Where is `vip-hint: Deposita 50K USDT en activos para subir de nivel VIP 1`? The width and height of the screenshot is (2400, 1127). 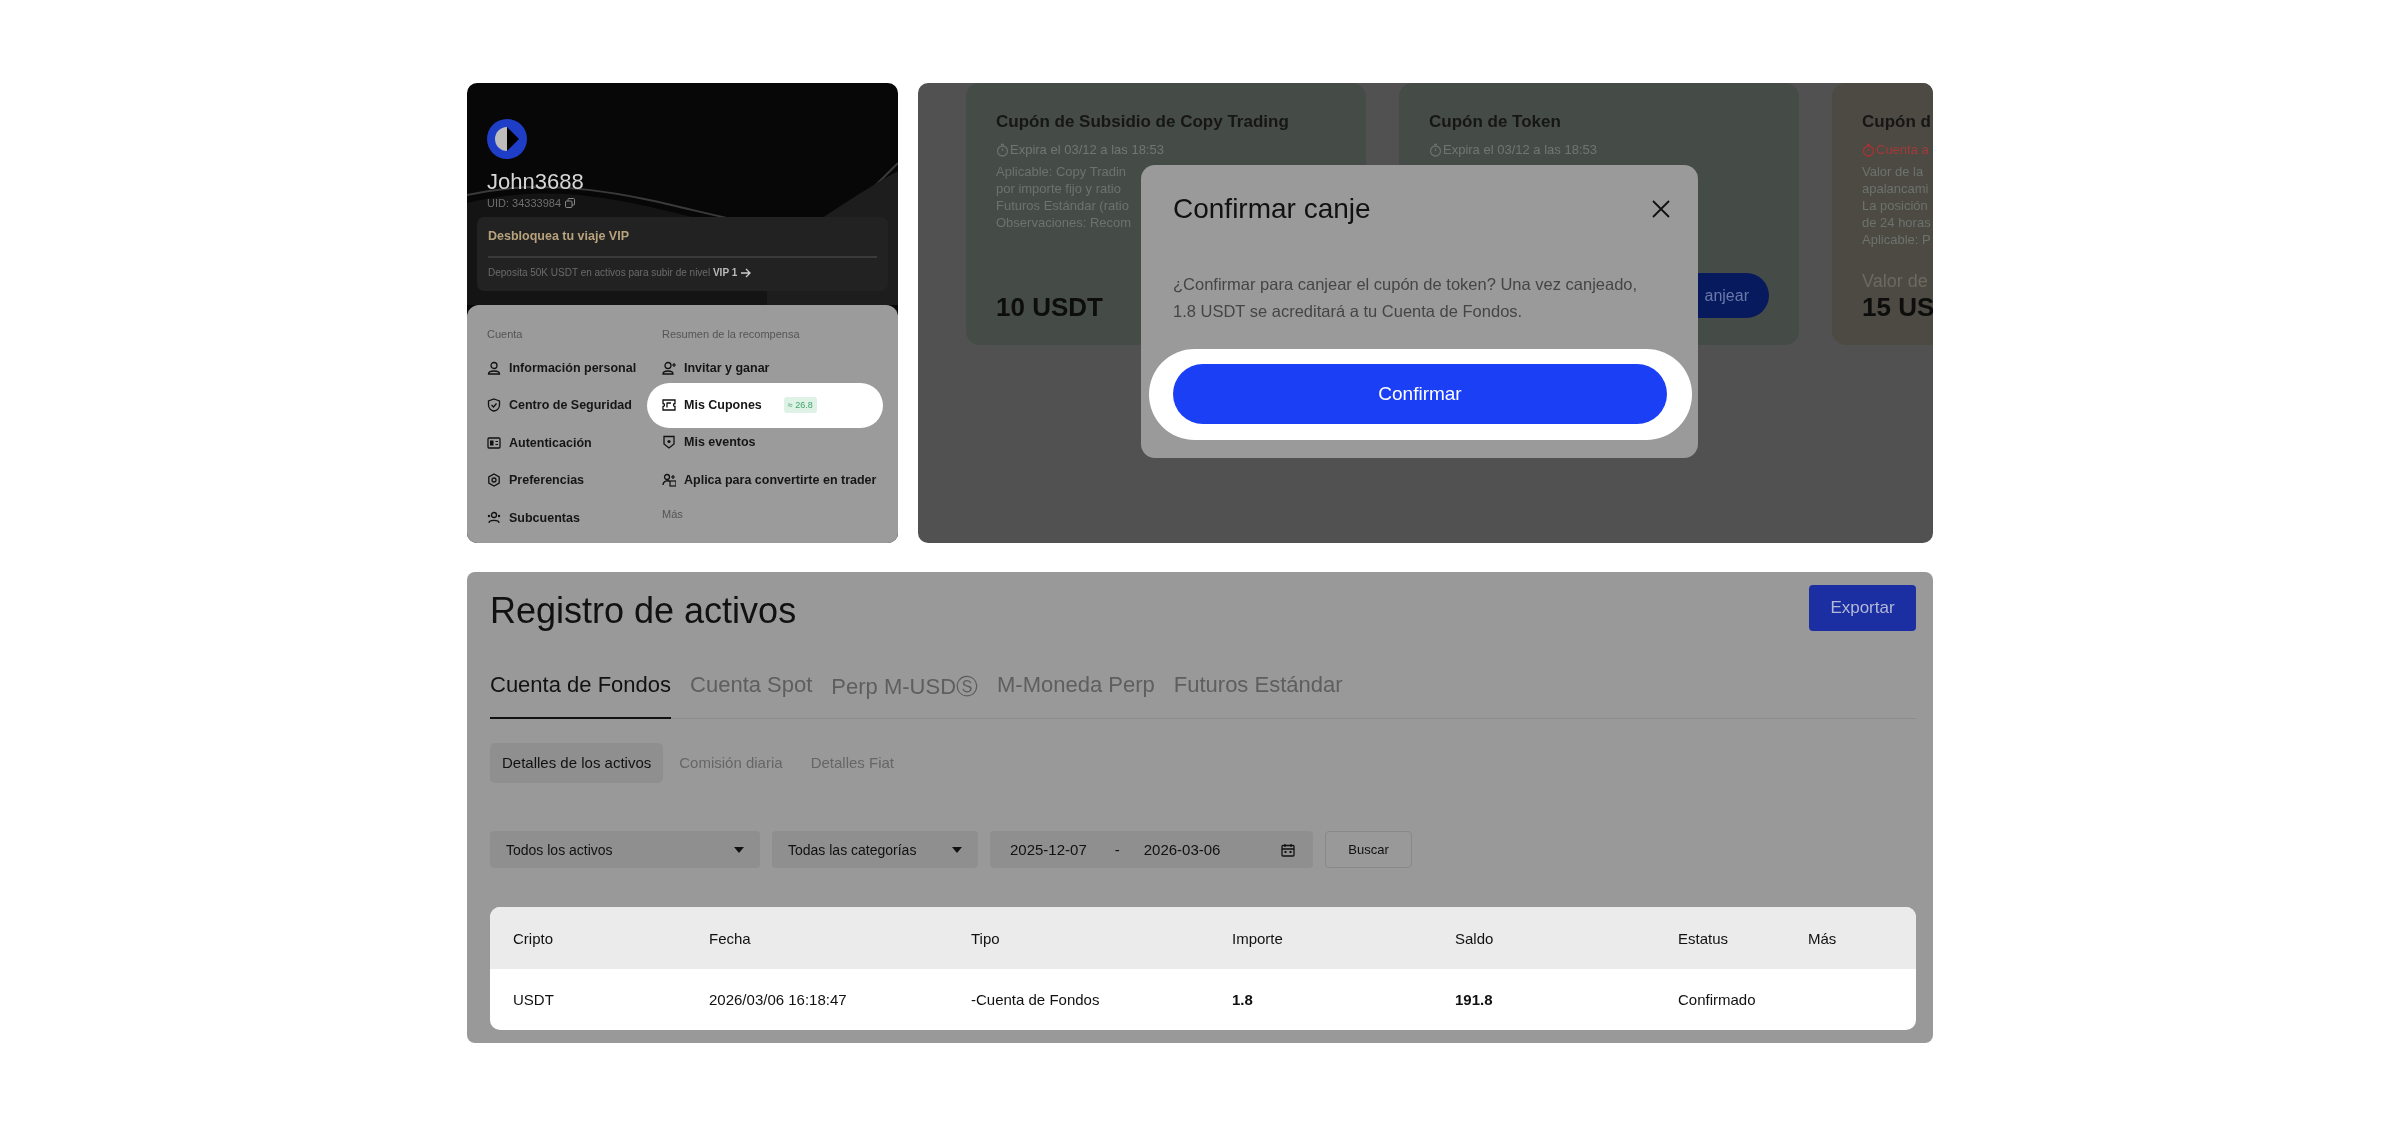 vip-hint: Deposita 50K USDT en activos para subir de nivel VIP 1 is located at coordinates (613, 272).